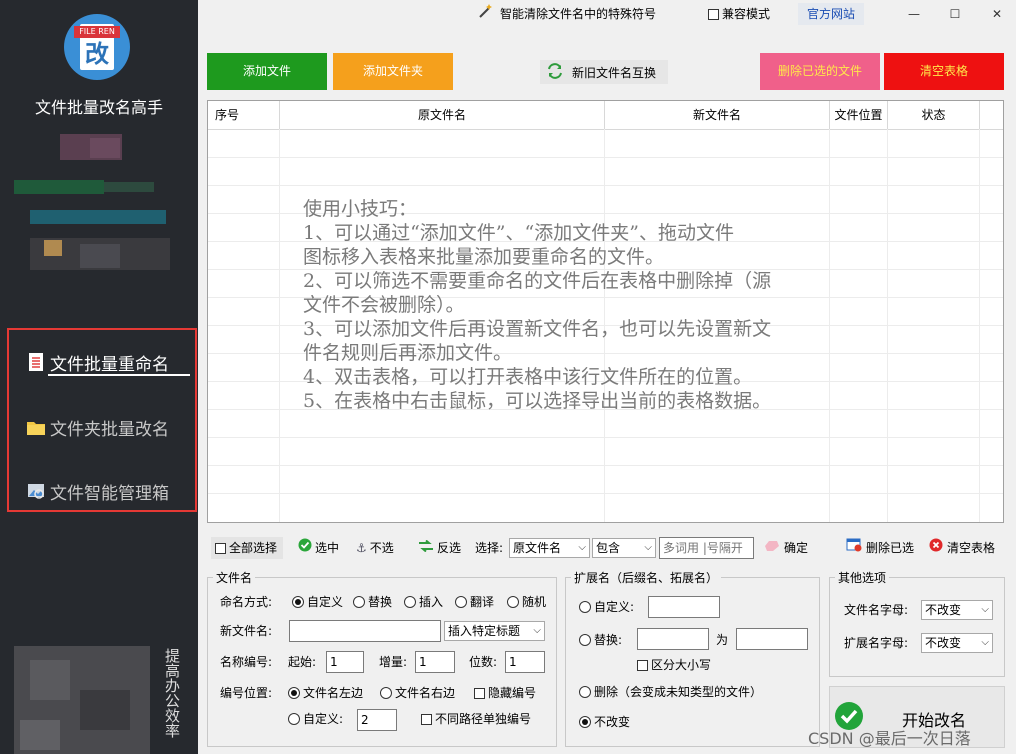  I want to click on mode-radio-replace: 替换, so click(372, 602).